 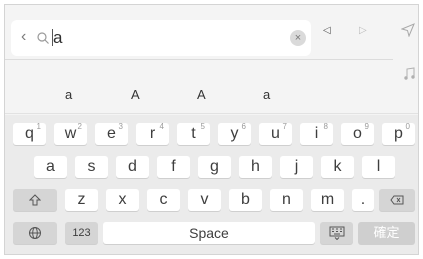 What do you see at coordinates (366, 126) in the screenshot?
I see `key-alt-label: 9` at bounding box center [366, 126].